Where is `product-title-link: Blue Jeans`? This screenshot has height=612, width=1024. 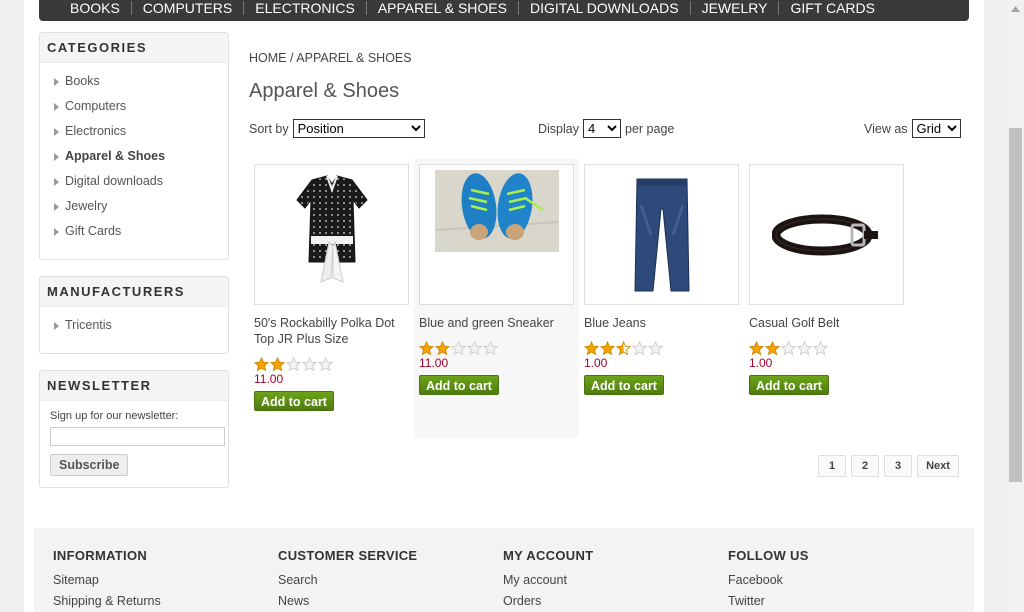 product-title-link: Blue Jeans is located at coordinates (659, 323).